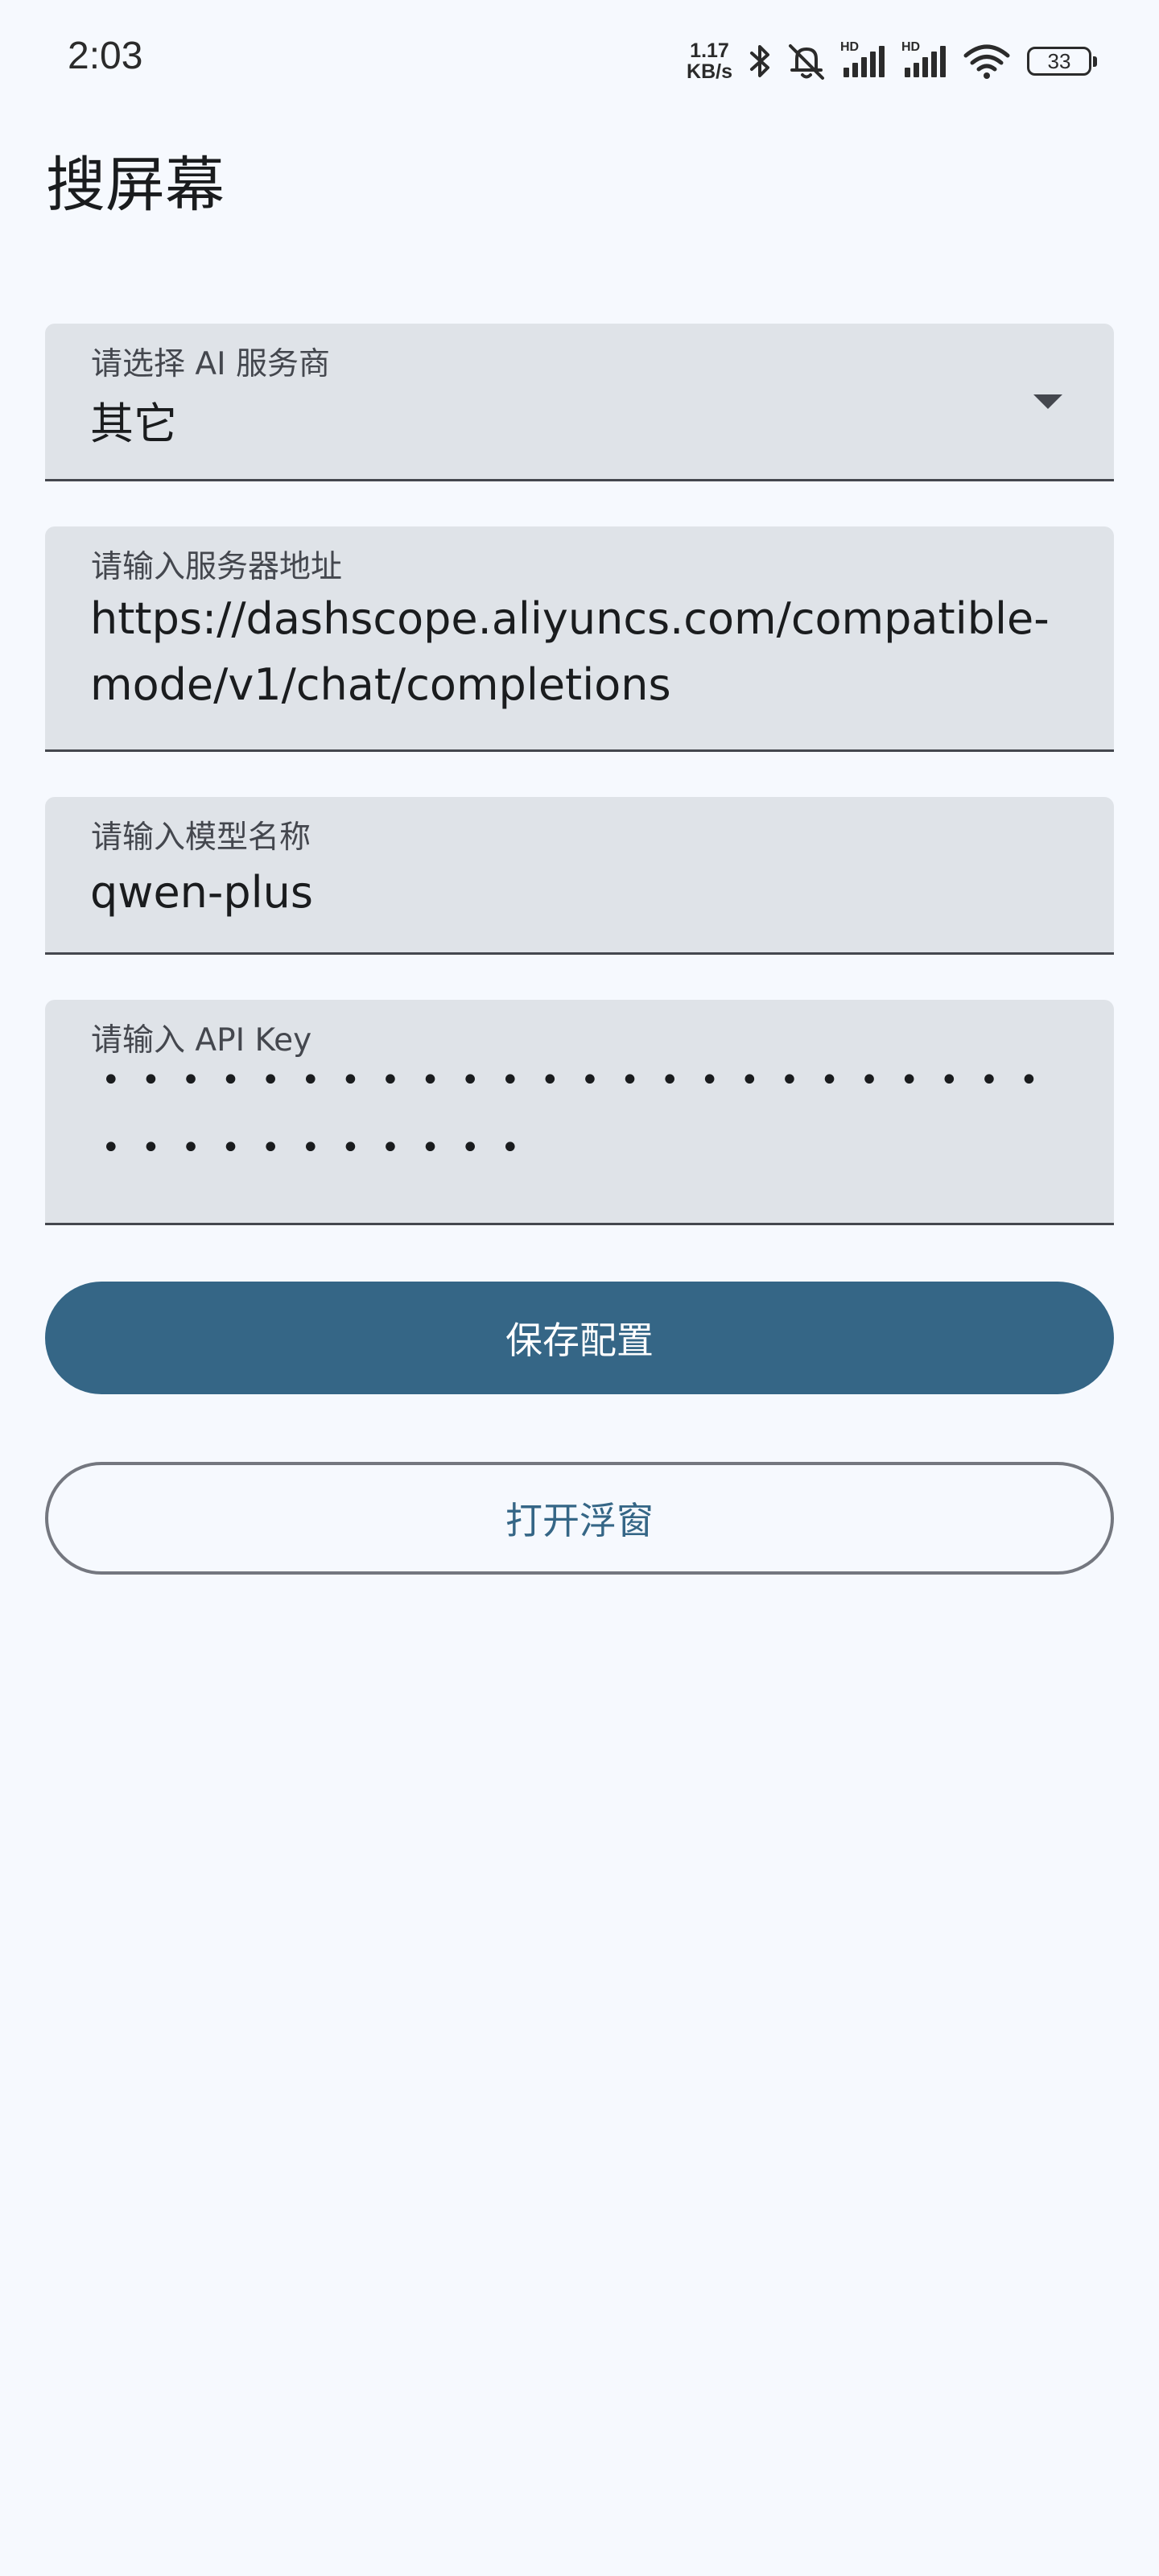  I want to click on open-float-window-label: 打开浮窗, so click(579, 1520).